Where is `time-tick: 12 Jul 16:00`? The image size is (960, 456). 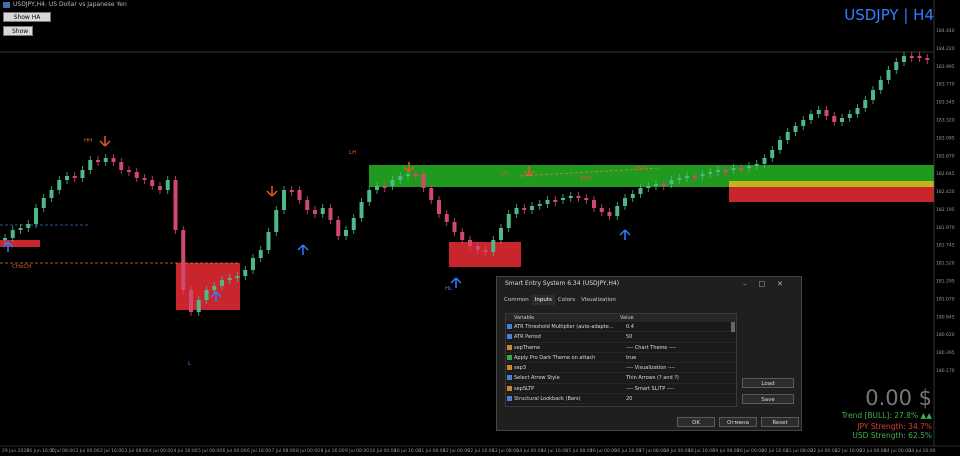 time-tick: 12 Jul 16:00 is located at coordinates (481, 451).